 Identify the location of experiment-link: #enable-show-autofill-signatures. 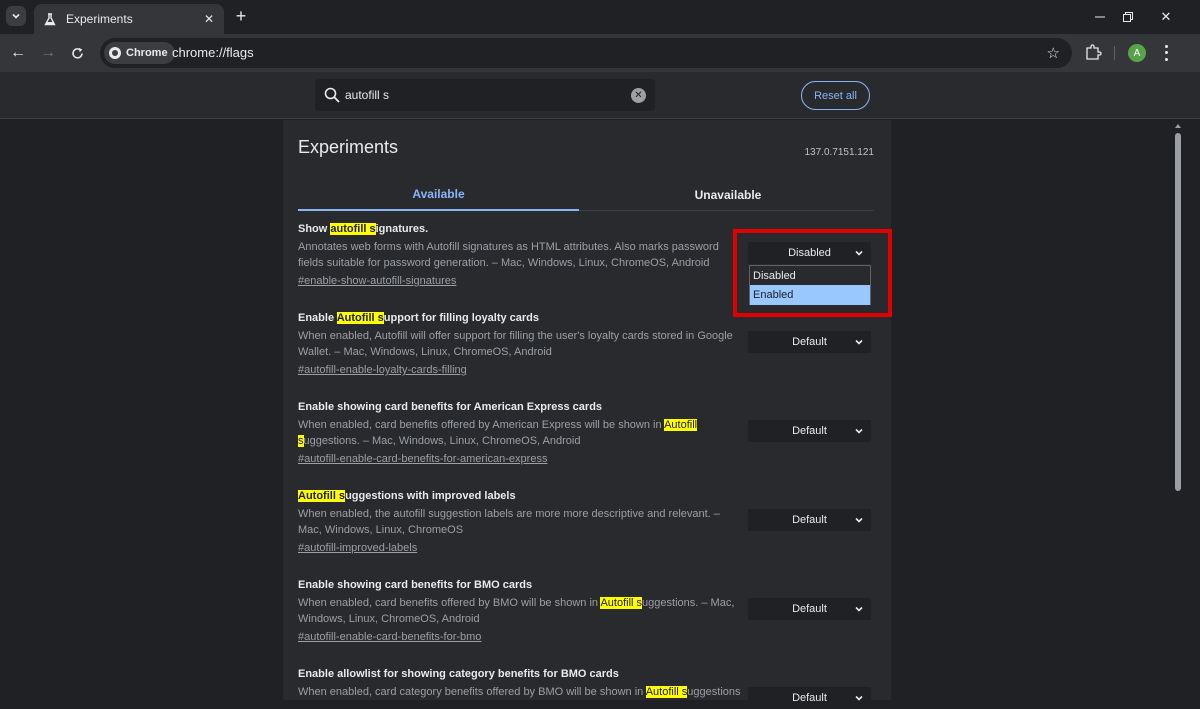
(518, 281).